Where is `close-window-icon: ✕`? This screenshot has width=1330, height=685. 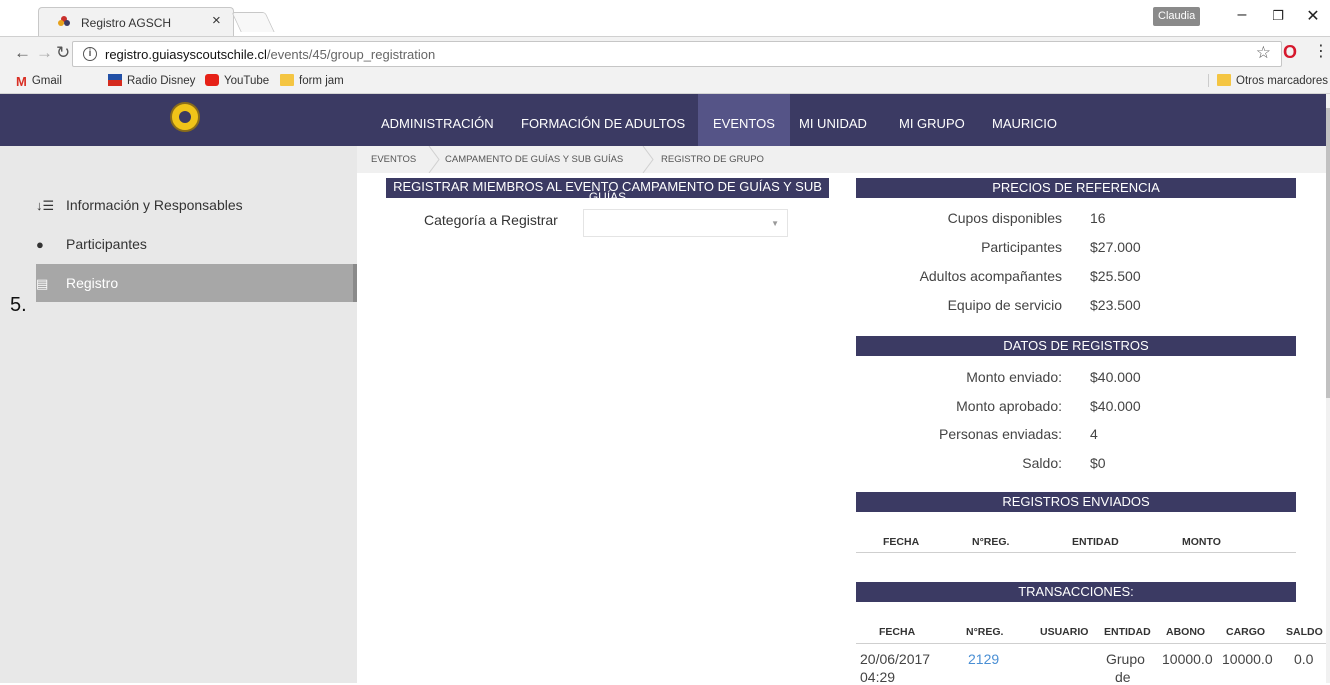
close-window-icon: ✕ is located at coordinates (1313, 16).